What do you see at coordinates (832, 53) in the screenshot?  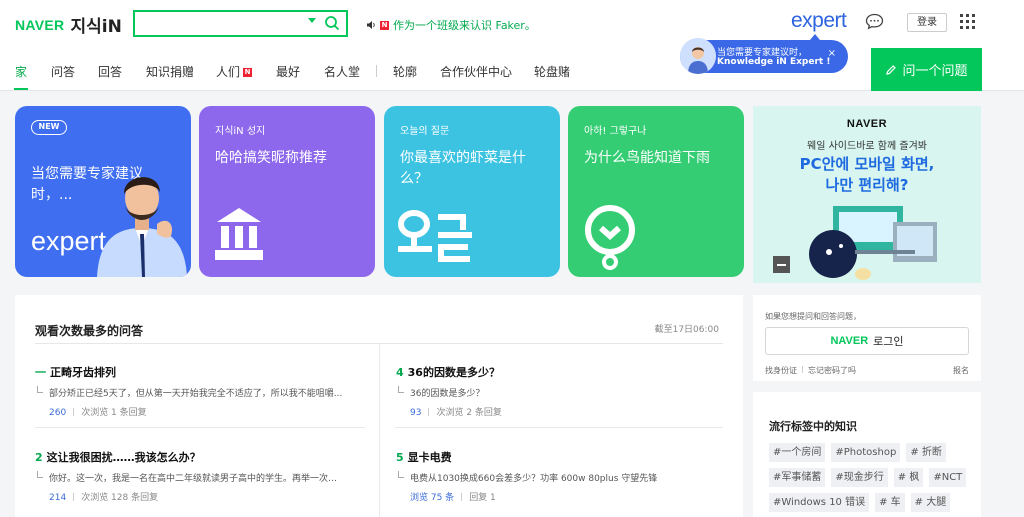 I see `close-icon: ×` at bounding box center [832, 53].